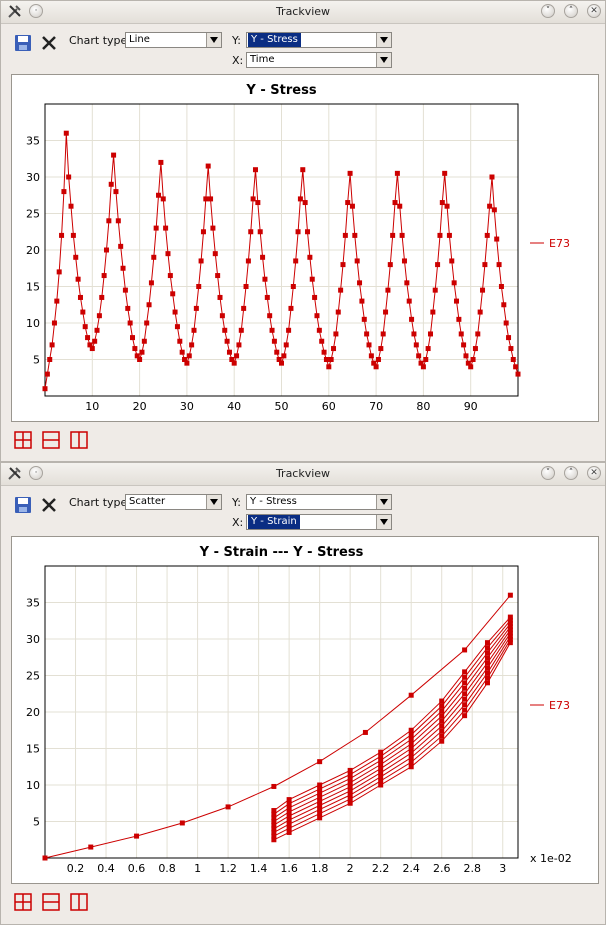  What do you see at coordinates (319, 60) in the screenshot?
I see `x-axis-select: Time` at bounding box center [319, 60].